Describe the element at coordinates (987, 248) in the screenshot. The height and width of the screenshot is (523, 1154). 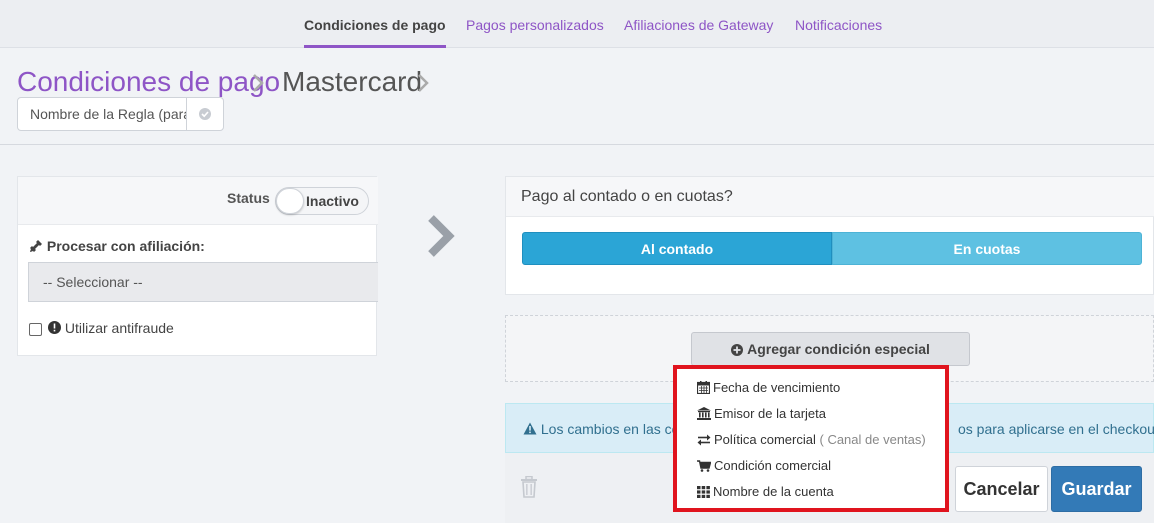
I see `option-en-cuotas: En cuotas` at that location.